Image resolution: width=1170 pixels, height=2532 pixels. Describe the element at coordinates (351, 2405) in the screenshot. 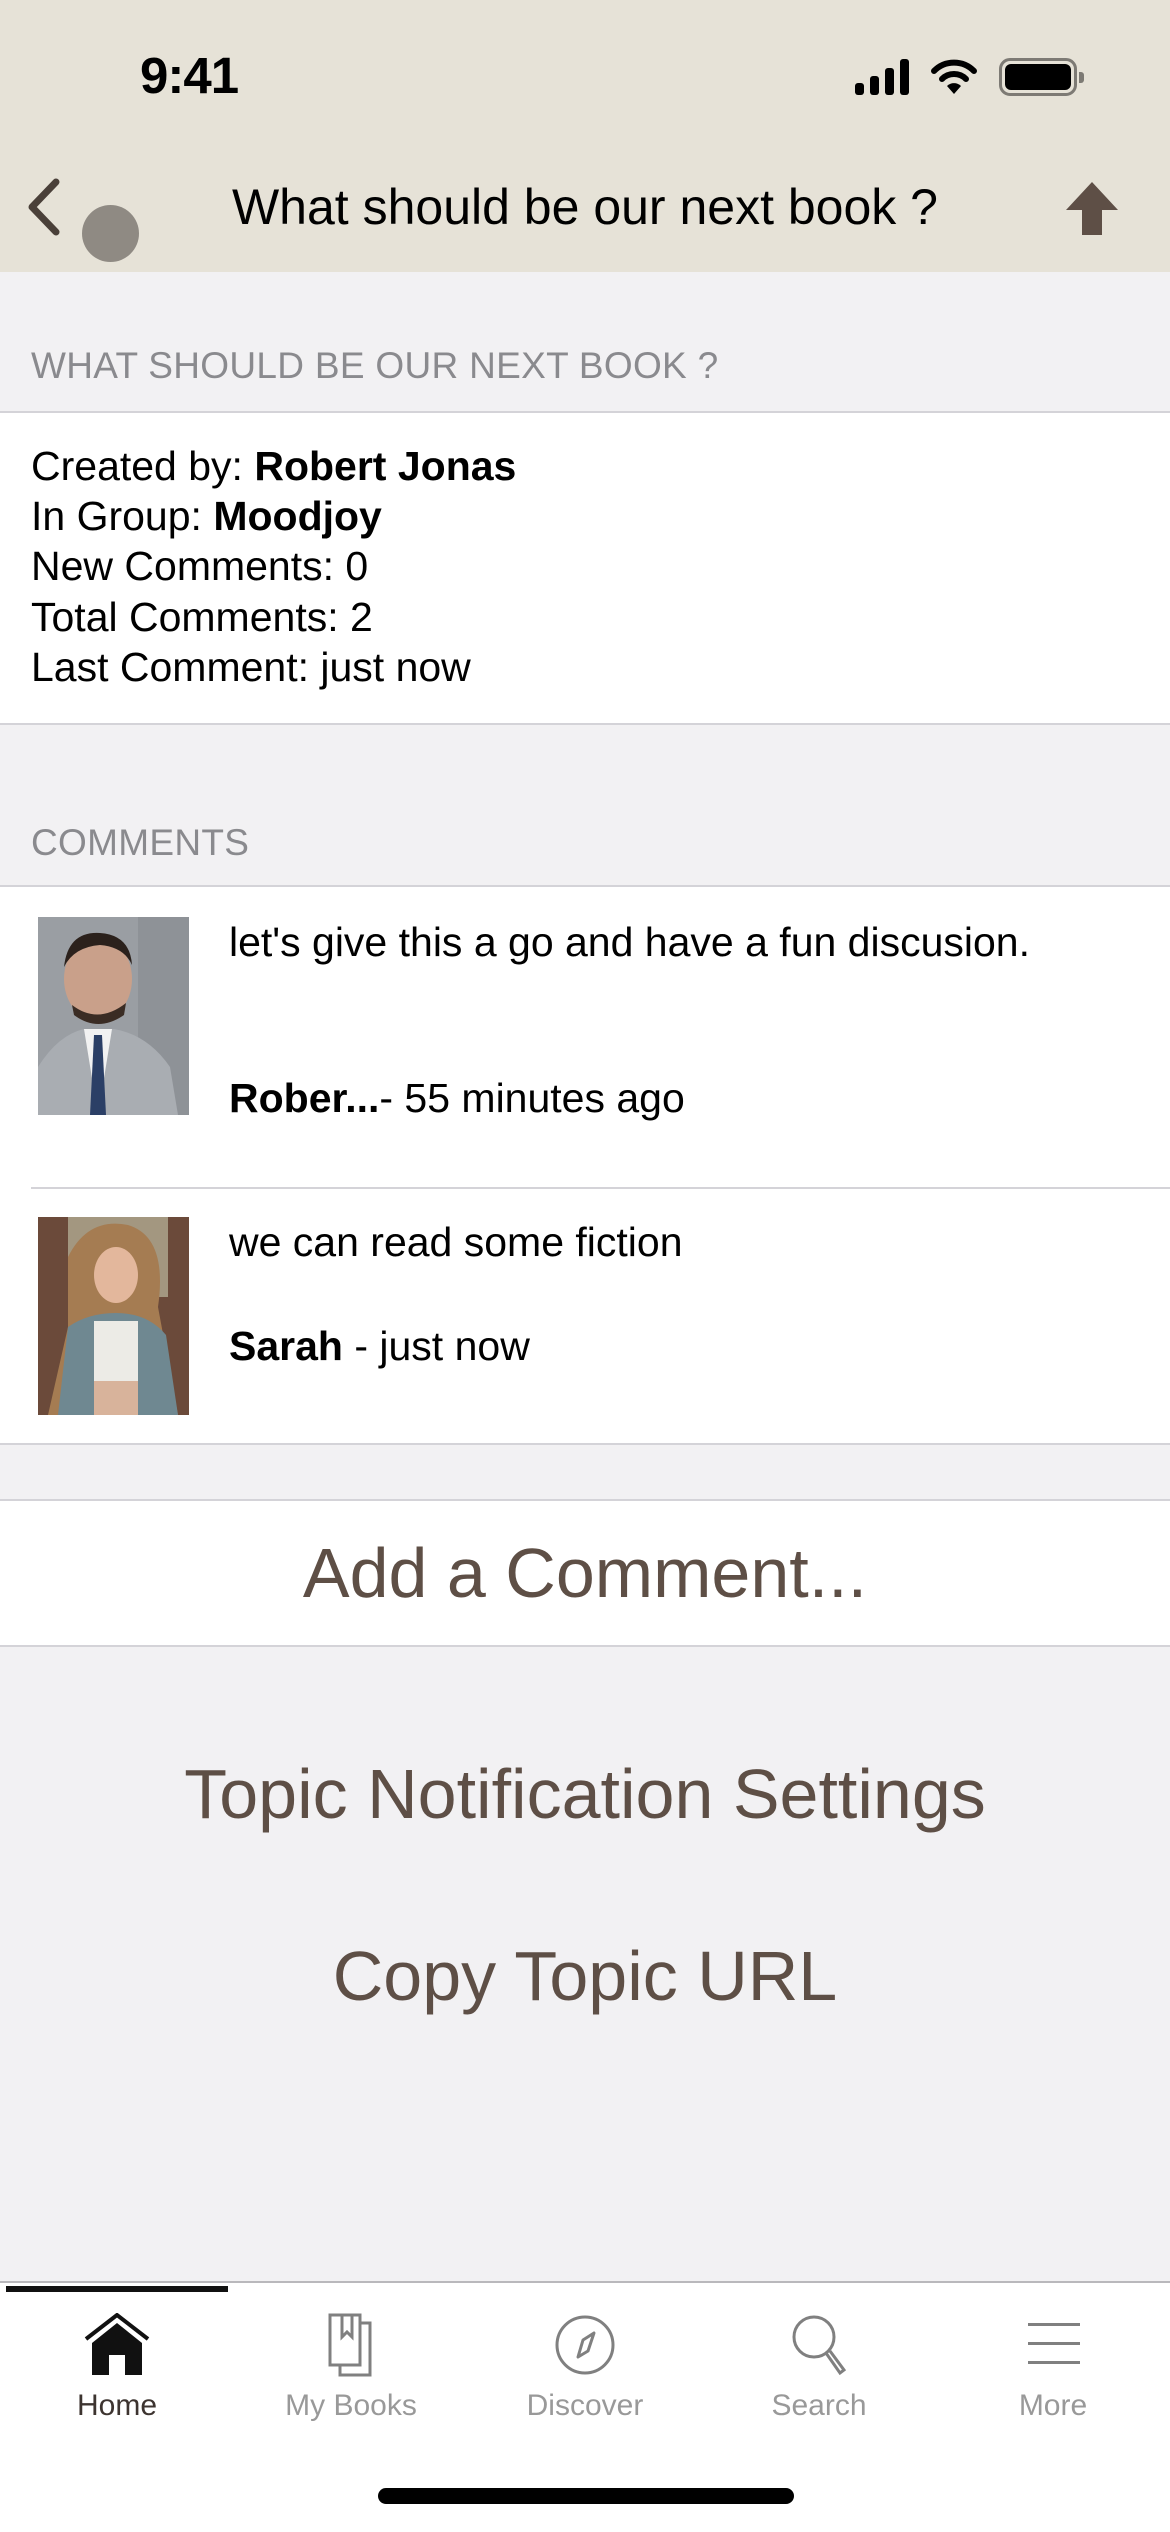

I see `tab-label: My Books` at that location.